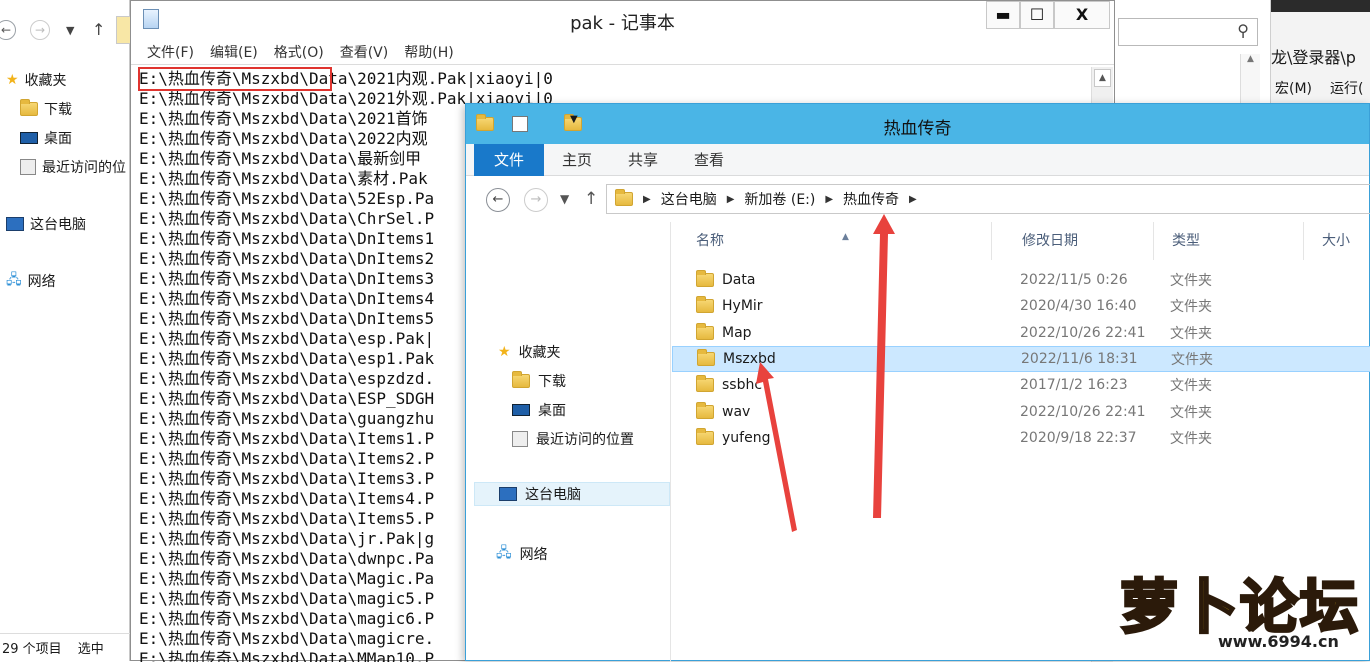 The width and height of the screenshot is (1370, 662). What do you see at coordinates (1037, 15) in the screenshot?
I see `maximize-button: ☐` at bounding box center [1037, 15].